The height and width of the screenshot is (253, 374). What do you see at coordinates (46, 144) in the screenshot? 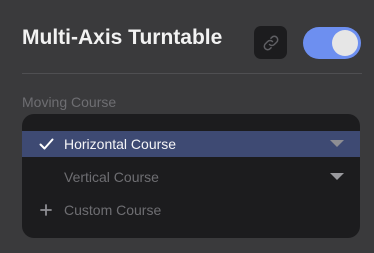
I see `checkmark-icon` at bounding box center [46, 144].